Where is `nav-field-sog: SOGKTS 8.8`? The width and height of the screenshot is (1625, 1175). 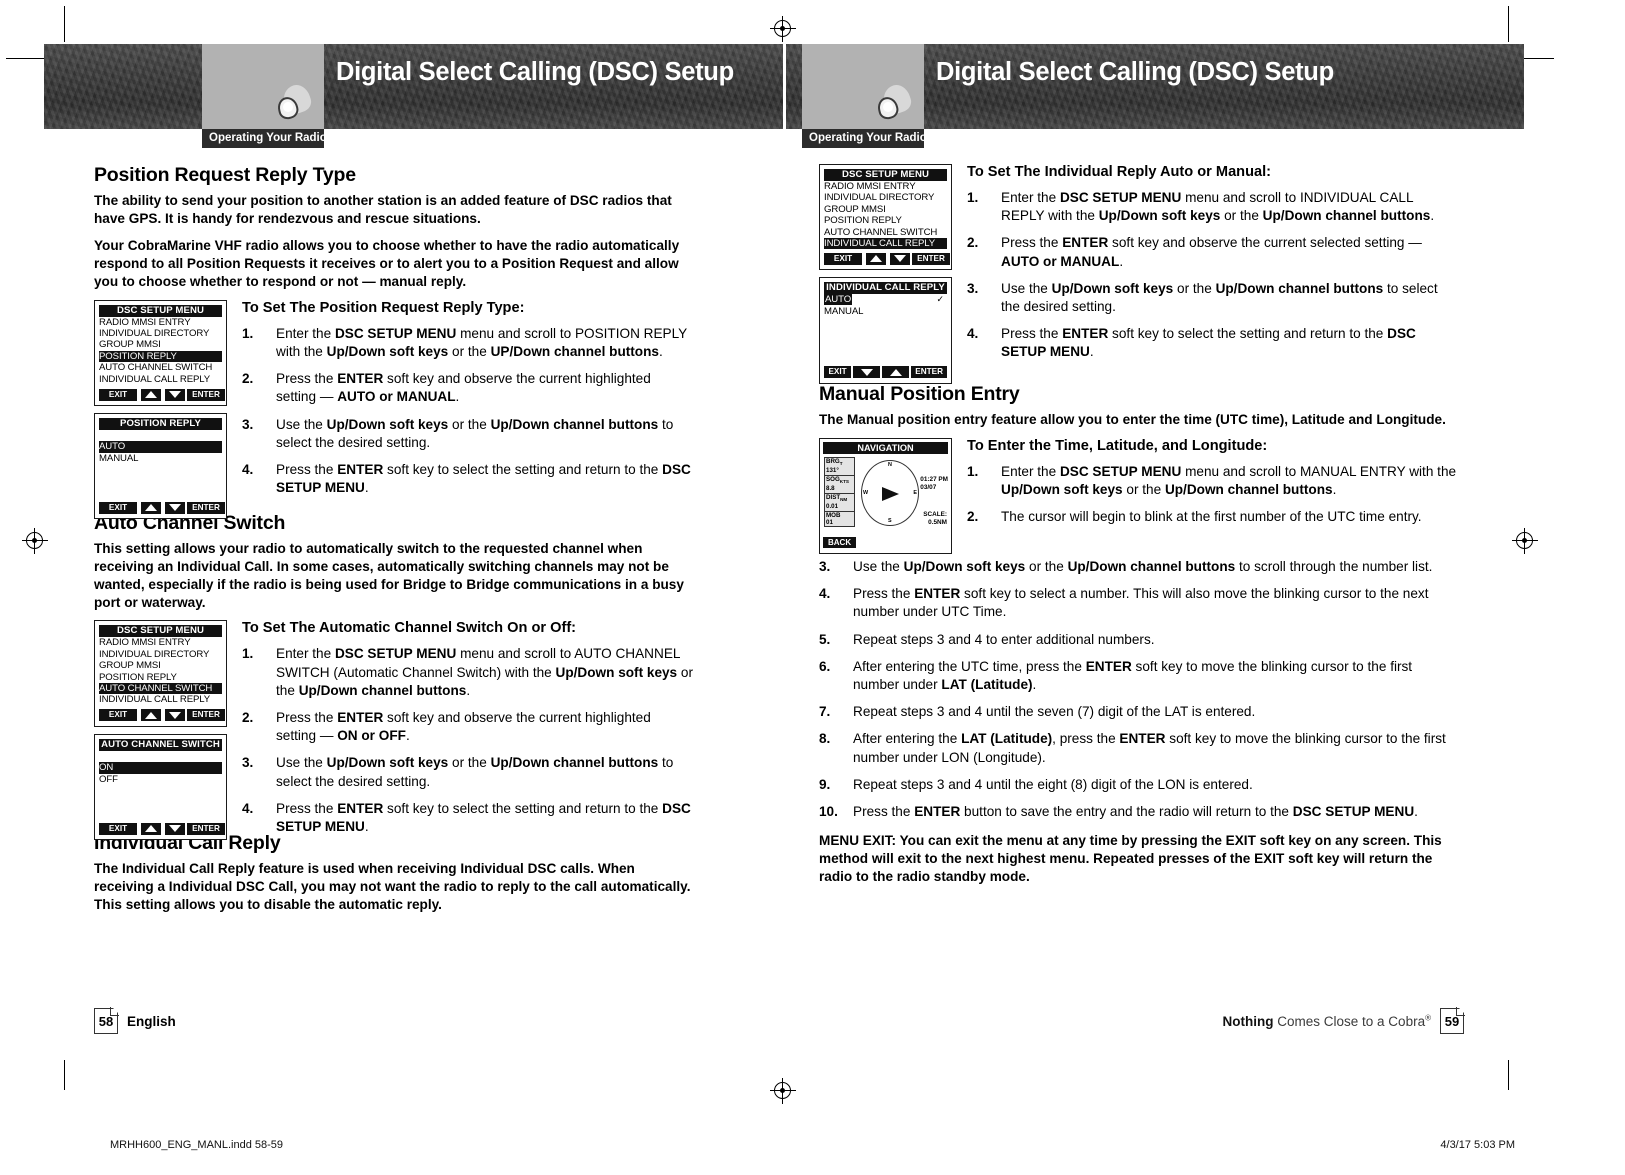 nav-field-sog: SOGKTS 8.8 is located at coordinates (839, 484).